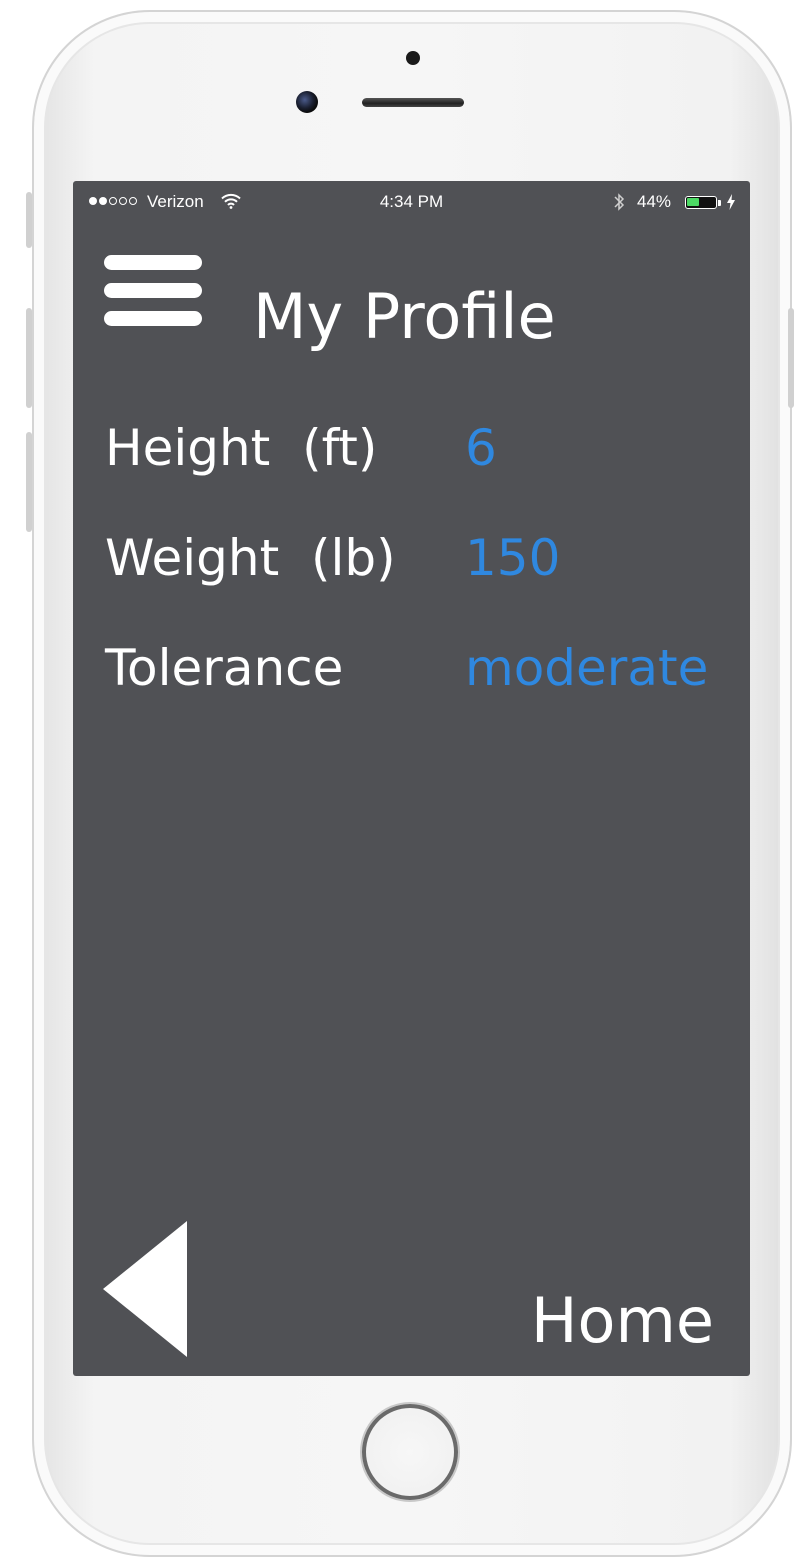 This screenshot has width=810, height=1563. I want to click on bluetooth-icon, so click(619, 204).